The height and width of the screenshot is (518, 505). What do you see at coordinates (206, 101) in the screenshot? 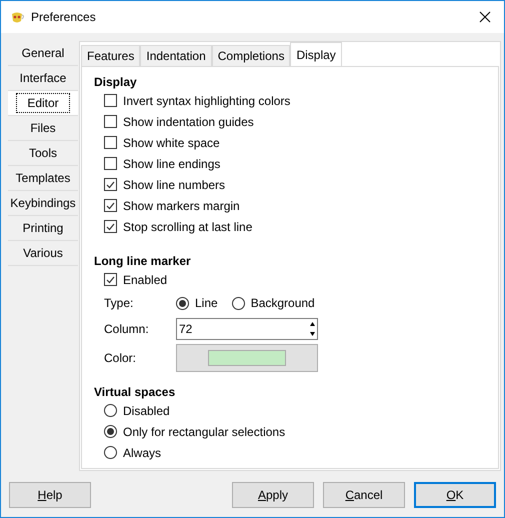
I see `option-label: Invert syntax highlighting colors` at bounding box center [206, 101].